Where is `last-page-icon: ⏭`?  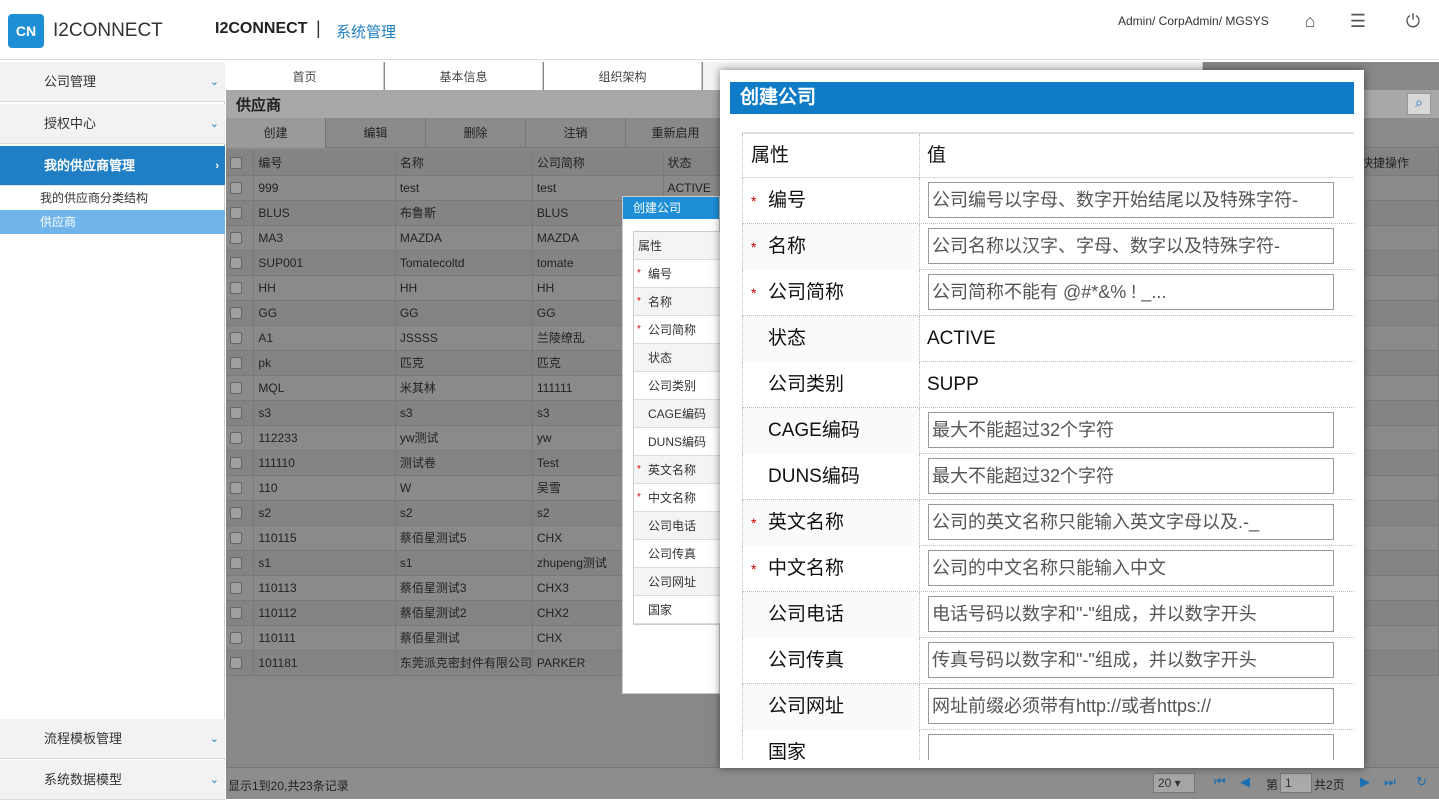
last-page-icon: ⏭ is located at coordinates (1390, 782).